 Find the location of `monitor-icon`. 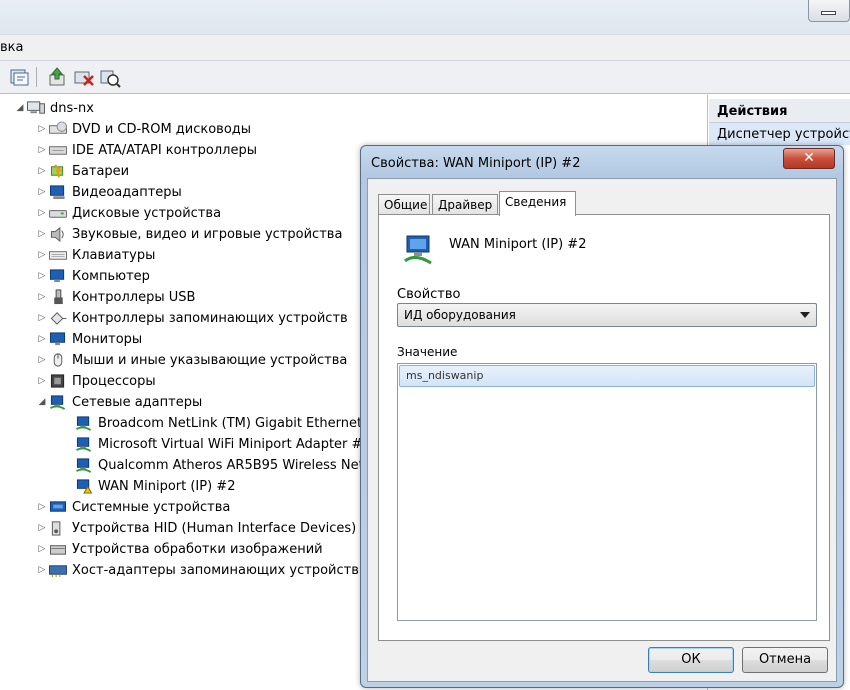

monitor-icon is located at coordinates (58, 339).